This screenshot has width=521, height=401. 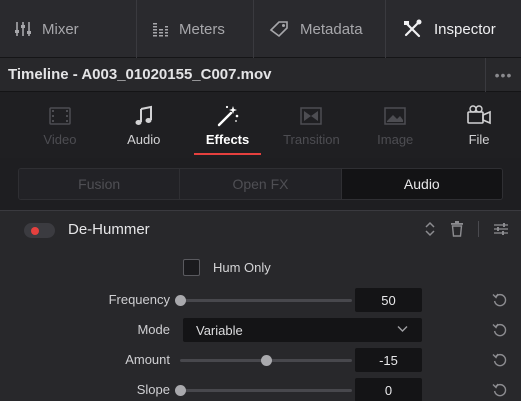 What do you see at coordinates (180, 300) in the screenshot?
I see `frequency-slider-knob` at bounding box center [180, 300].